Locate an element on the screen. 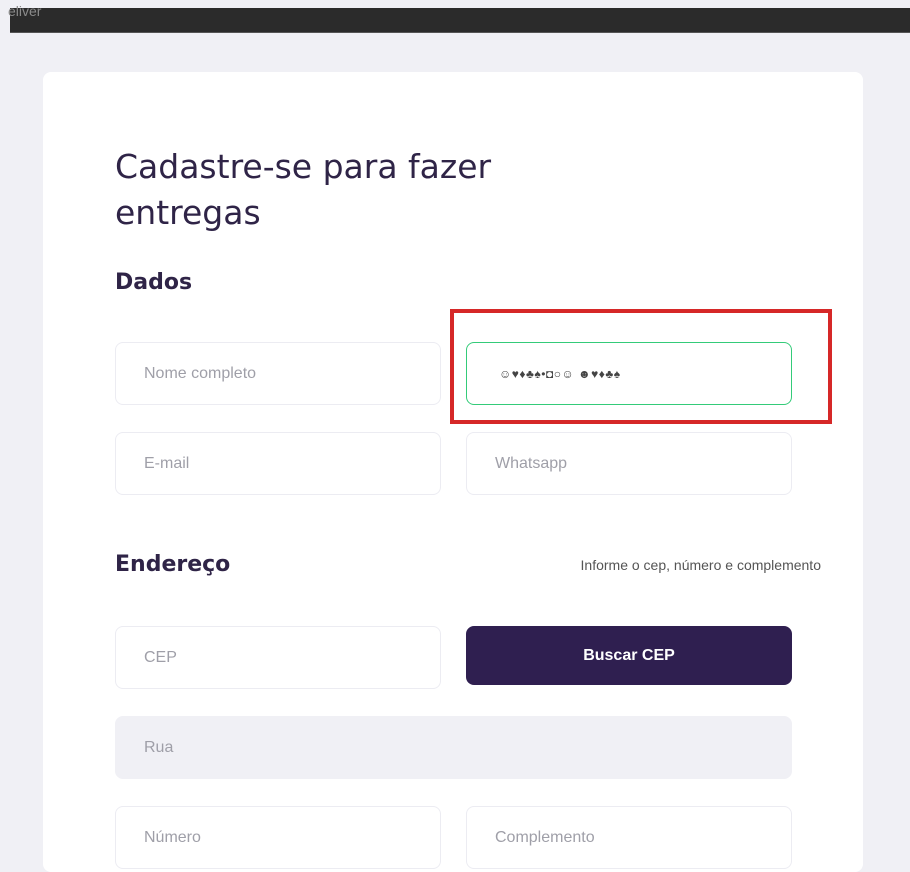  whatsapp-input is located at coordinates (629, 463).